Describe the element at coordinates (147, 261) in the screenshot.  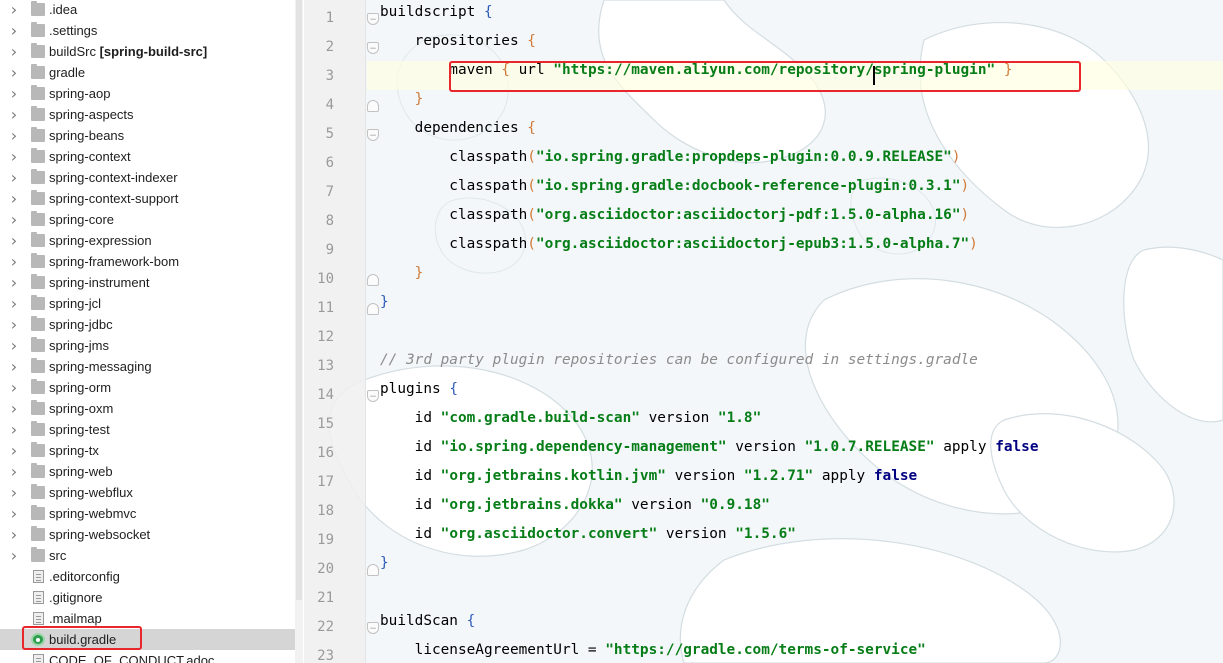
I see `tree-item: › spring-framework-bom` at that location.